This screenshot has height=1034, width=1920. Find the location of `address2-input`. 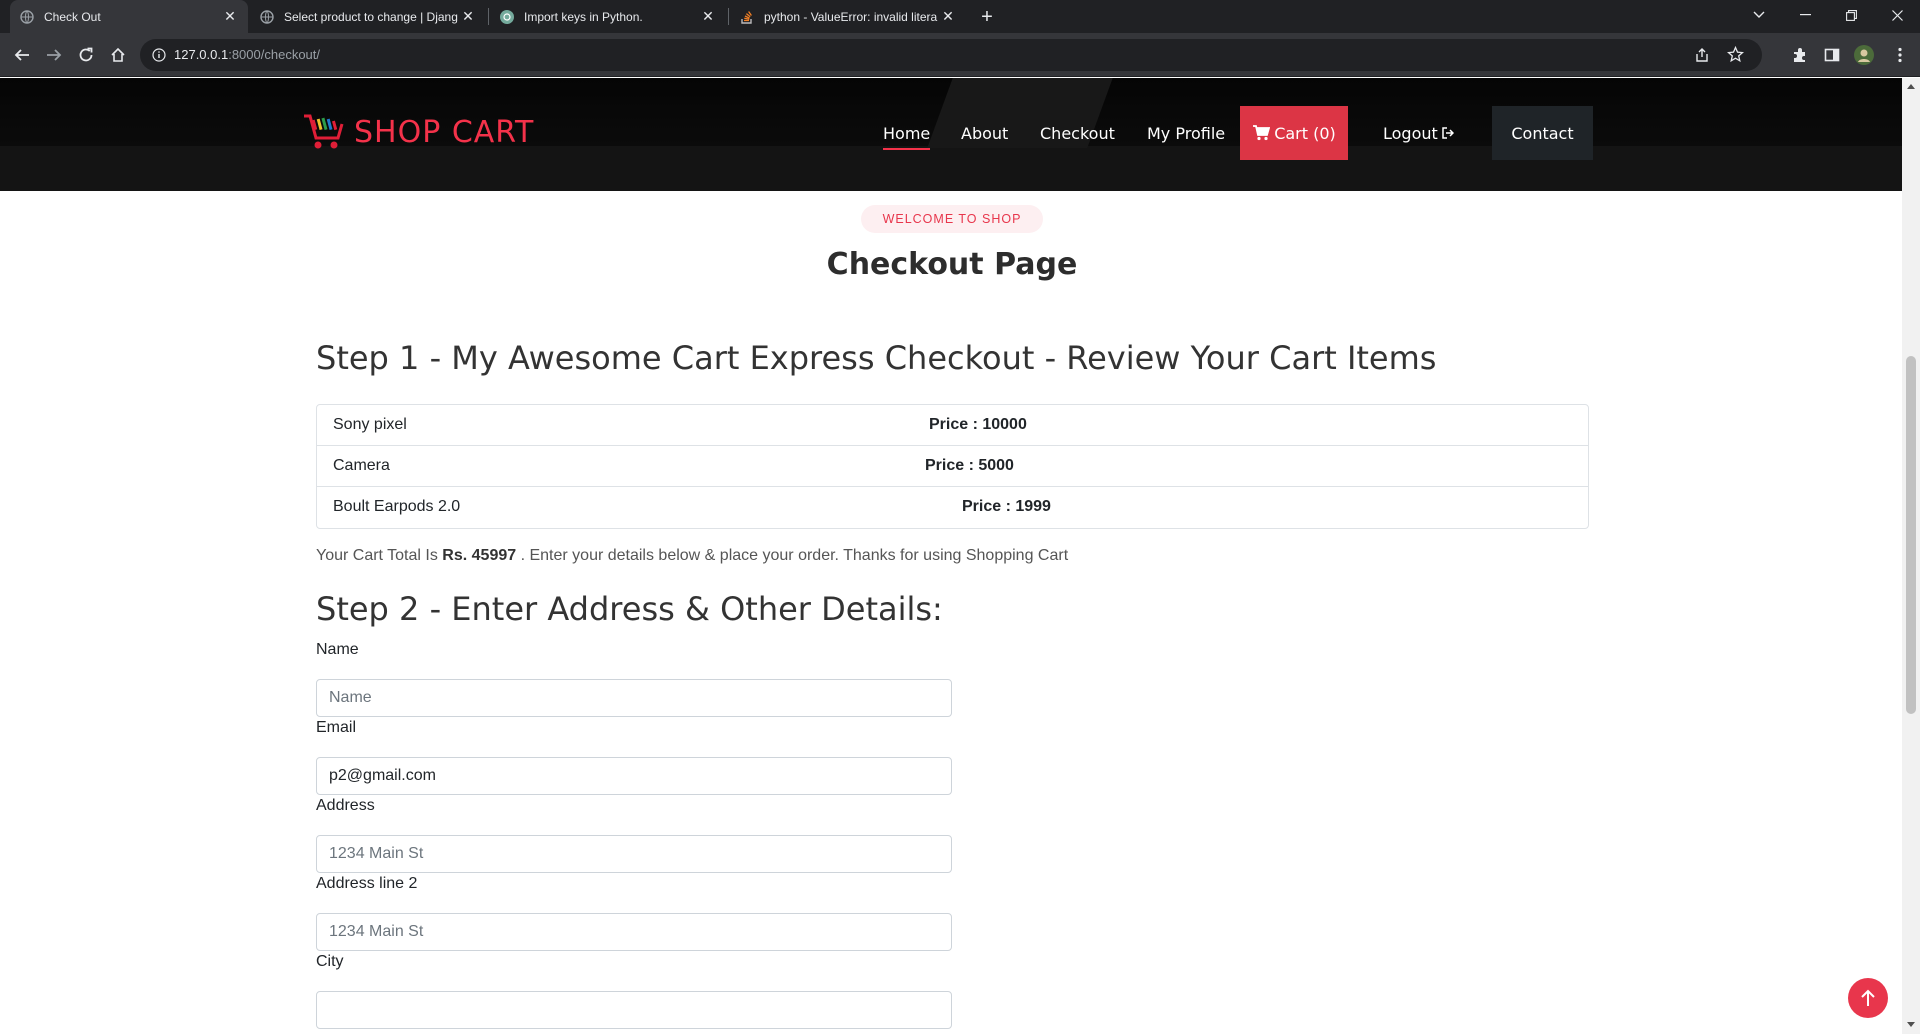

address2-input is located at coordinates (634, 932).